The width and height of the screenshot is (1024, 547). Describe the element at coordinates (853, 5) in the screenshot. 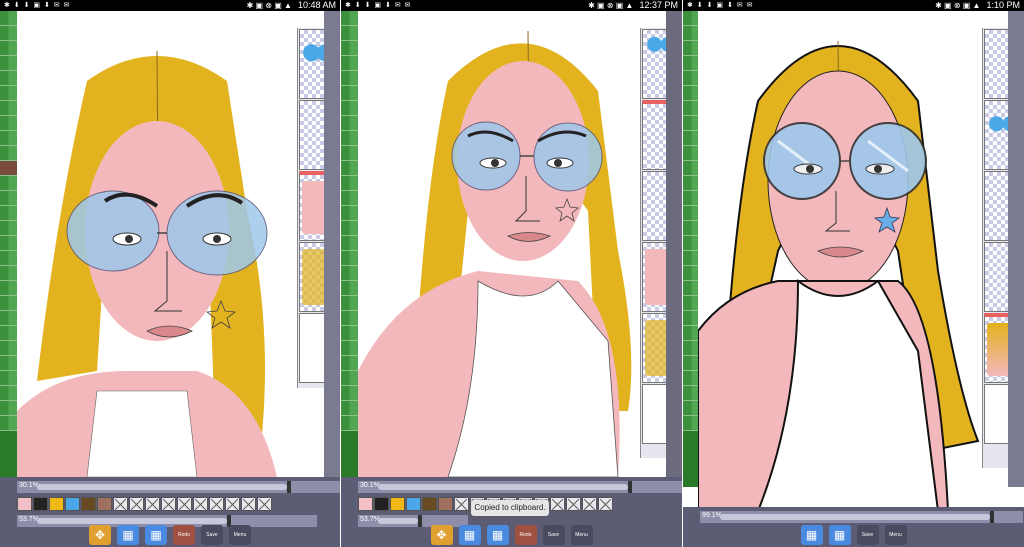

I see `status-bar: ✱ ⬇ ⬇ ▣ ⬇ ✉ ✉ ✱ ▣ ⊗ ▣ ▲ 1:10 PM` at that location.